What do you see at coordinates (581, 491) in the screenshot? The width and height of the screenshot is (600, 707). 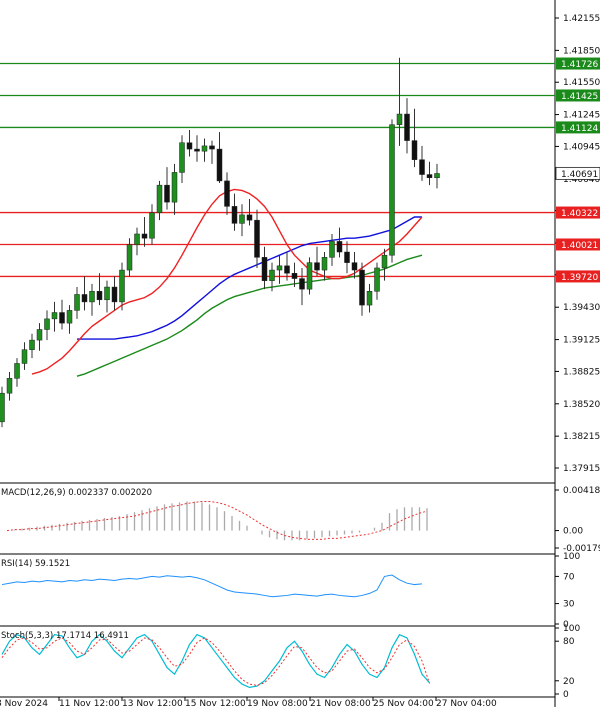 I see `macd-tick-label: 0.004181` at bounding box center [581, 491].